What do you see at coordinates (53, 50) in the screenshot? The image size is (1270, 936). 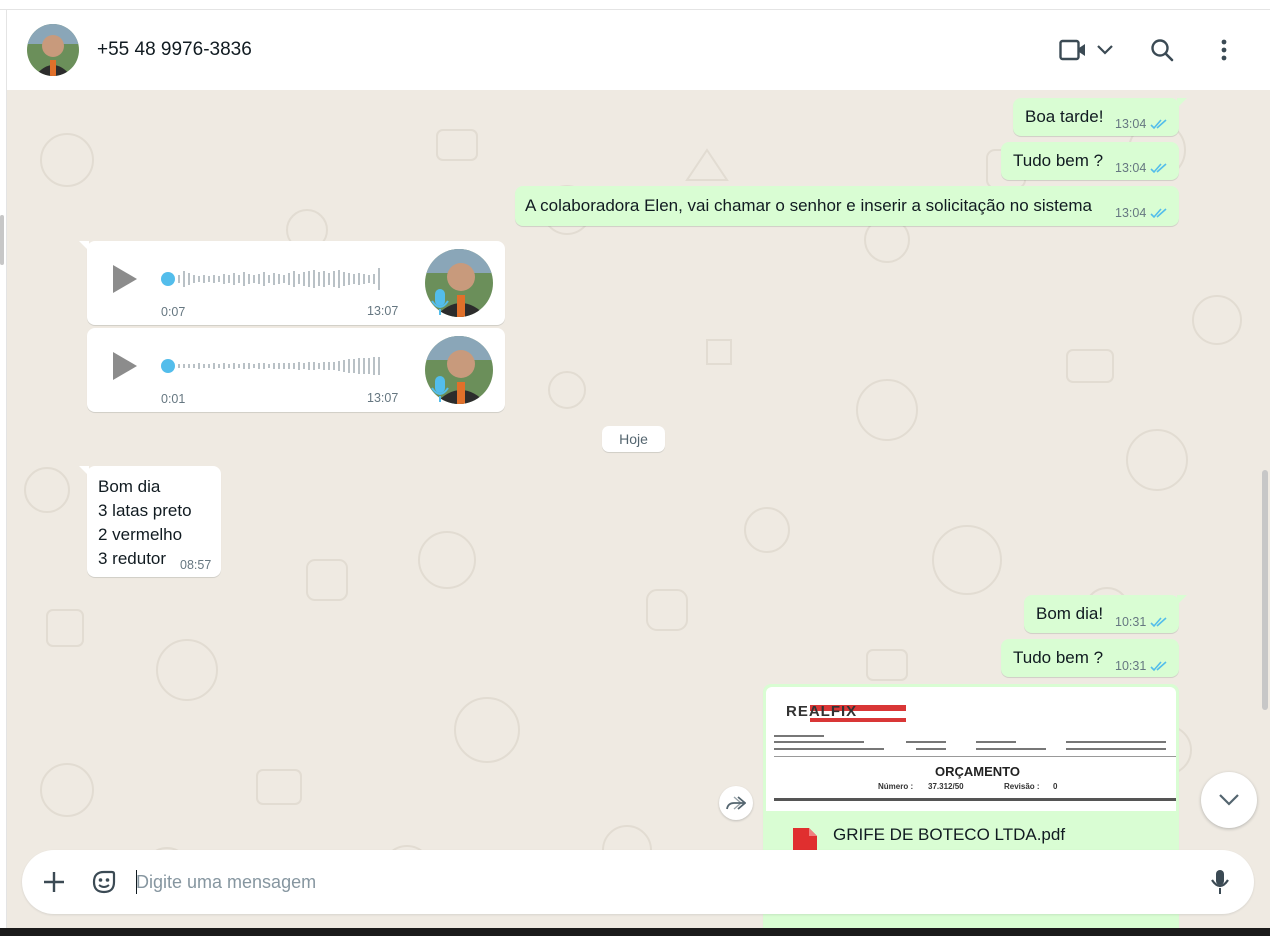 I see `contact-avatar` at bounding box center [53, 50].